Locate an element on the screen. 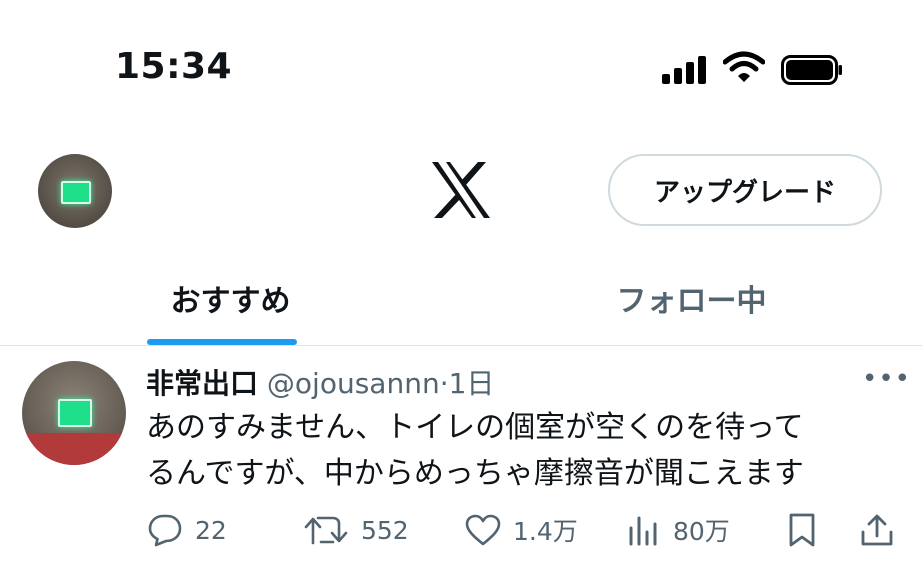 The height and width of the screenshot is (574, 922). share-button is located at coordinates (877, 530).